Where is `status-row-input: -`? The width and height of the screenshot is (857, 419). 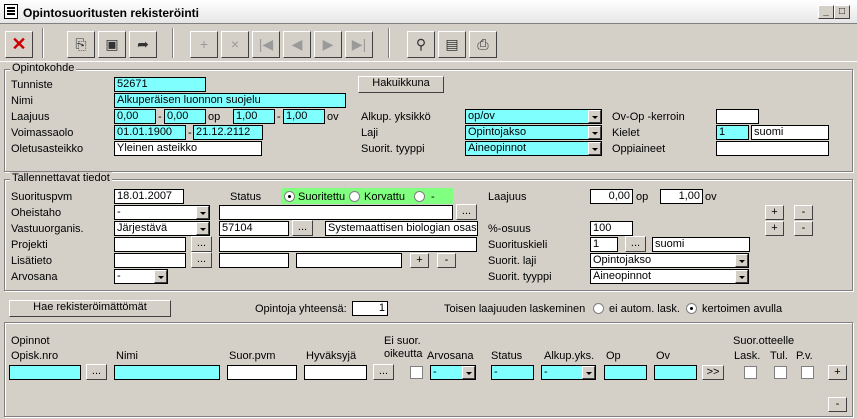
status-row-input: - is located at coordinates (512, 372).